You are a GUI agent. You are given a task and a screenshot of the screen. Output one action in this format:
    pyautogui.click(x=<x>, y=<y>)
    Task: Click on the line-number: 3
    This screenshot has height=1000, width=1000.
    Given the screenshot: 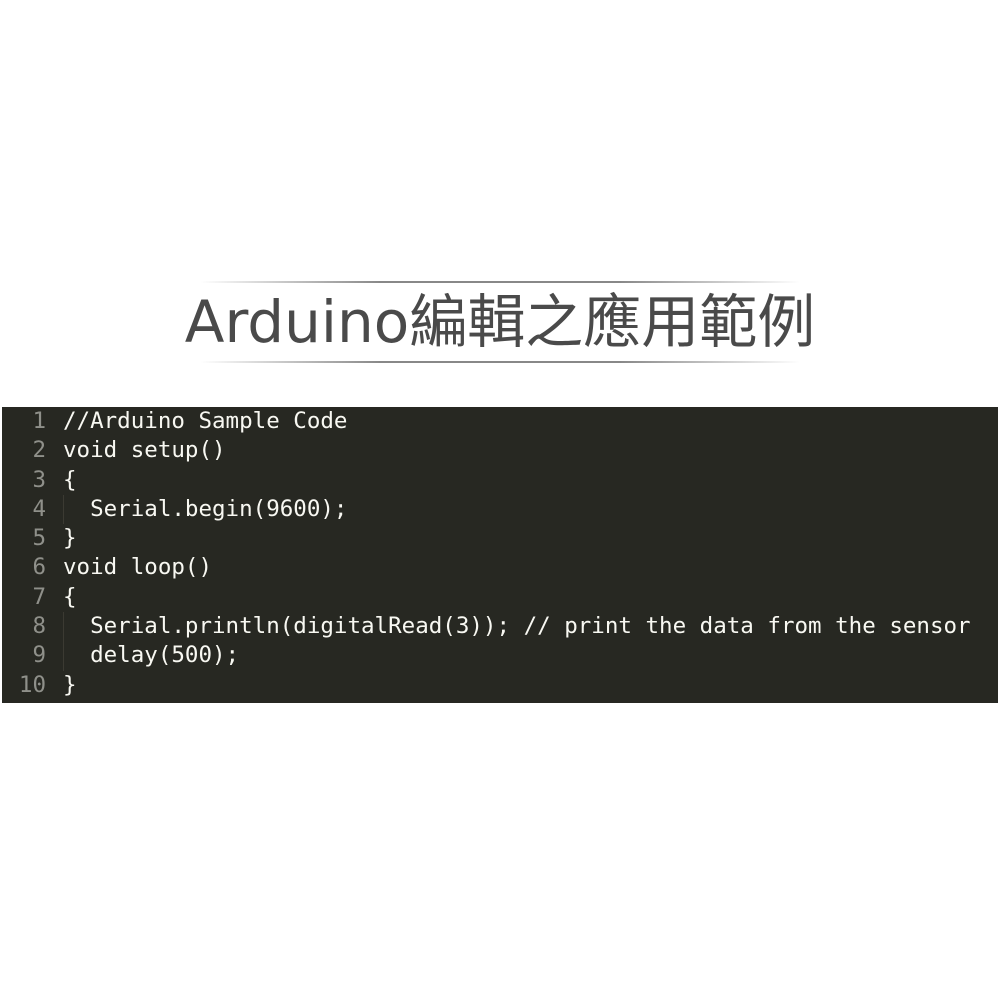 What is the action you would take?
    pyautogui.click(x=39, y=479)
    